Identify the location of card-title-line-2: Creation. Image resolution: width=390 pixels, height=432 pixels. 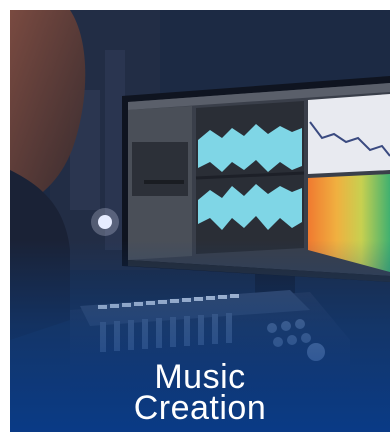
(200, 408).